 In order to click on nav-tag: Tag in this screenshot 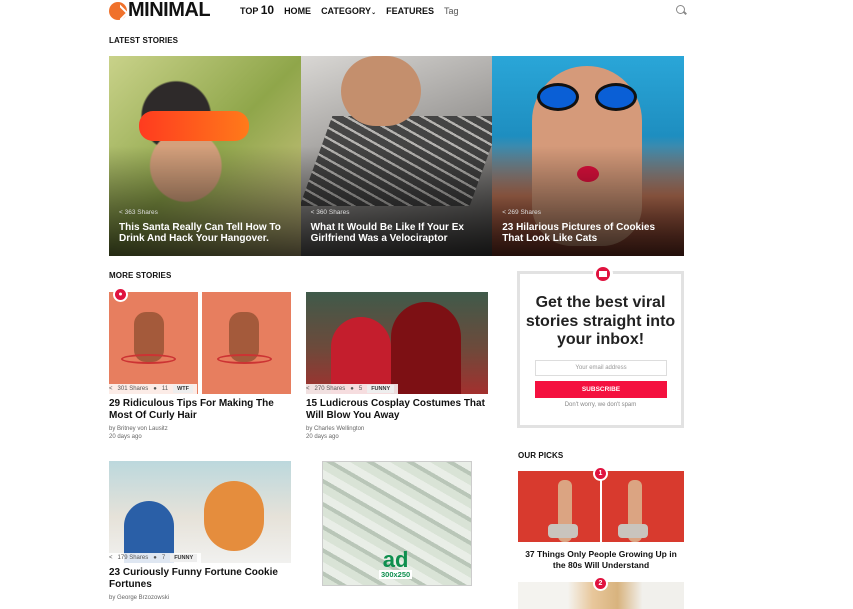, I will do `click(451, 11)`.